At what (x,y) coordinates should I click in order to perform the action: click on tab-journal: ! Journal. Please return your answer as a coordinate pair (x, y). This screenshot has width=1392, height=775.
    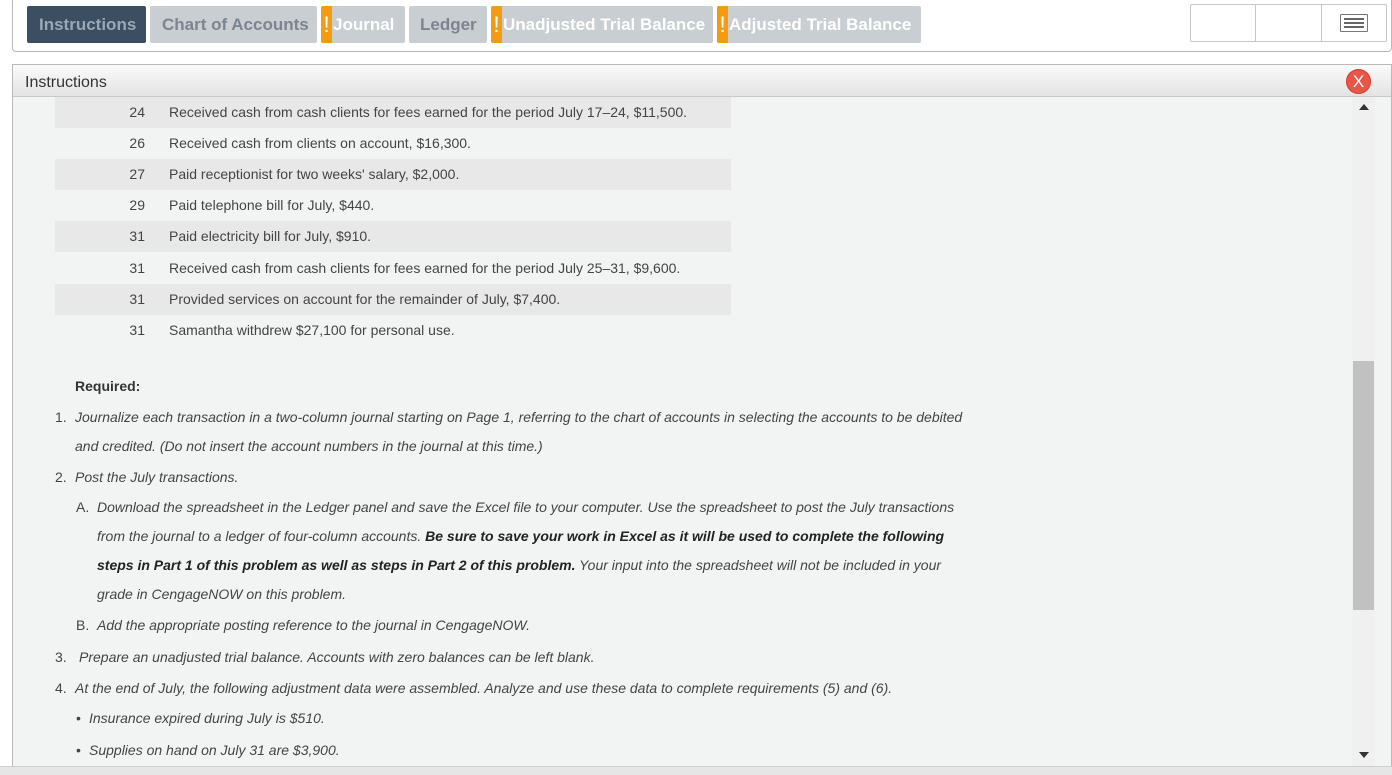
    Looking at the image, I should click on (363, 24).